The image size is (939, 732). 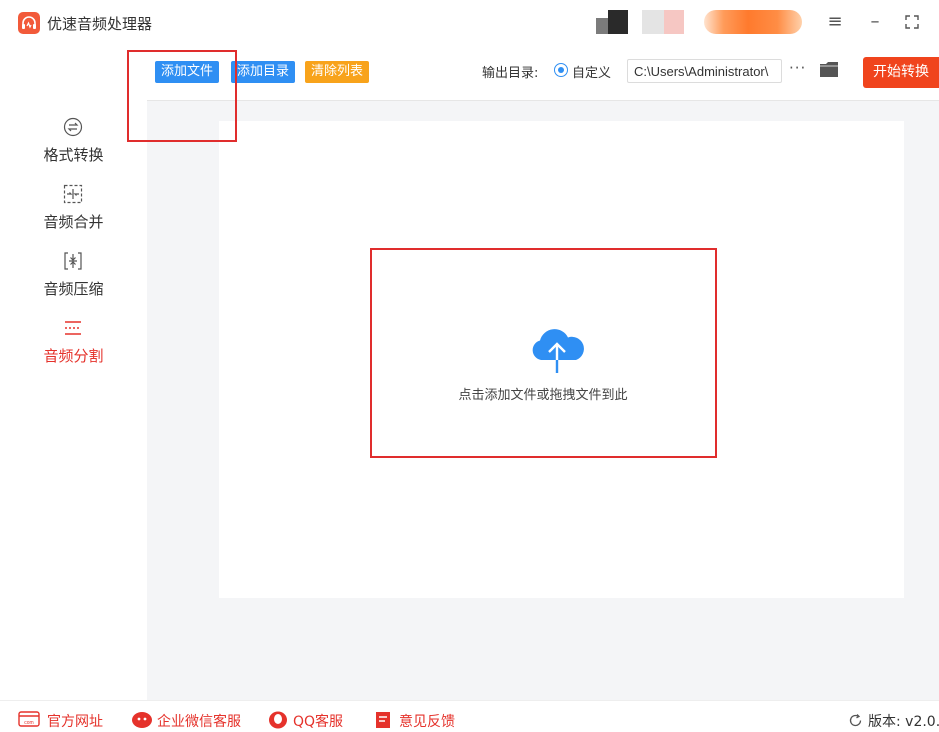 I want to click on qq-service-link: QQ客服, so click(x=318, y=721).